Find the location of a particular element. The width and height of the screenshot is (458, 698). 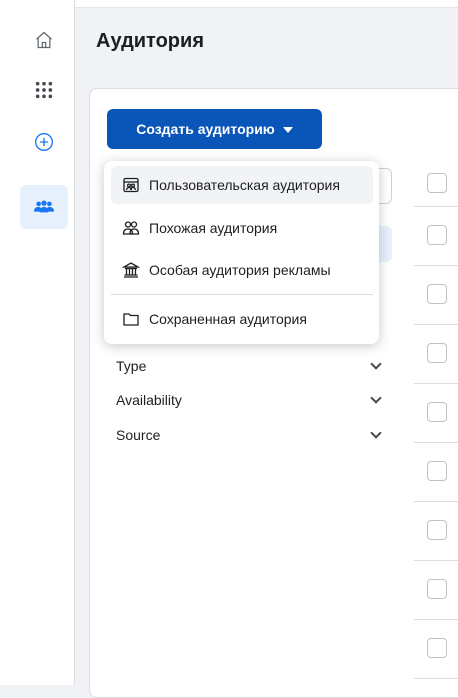

home-icon is located at coordinates (44, 40).